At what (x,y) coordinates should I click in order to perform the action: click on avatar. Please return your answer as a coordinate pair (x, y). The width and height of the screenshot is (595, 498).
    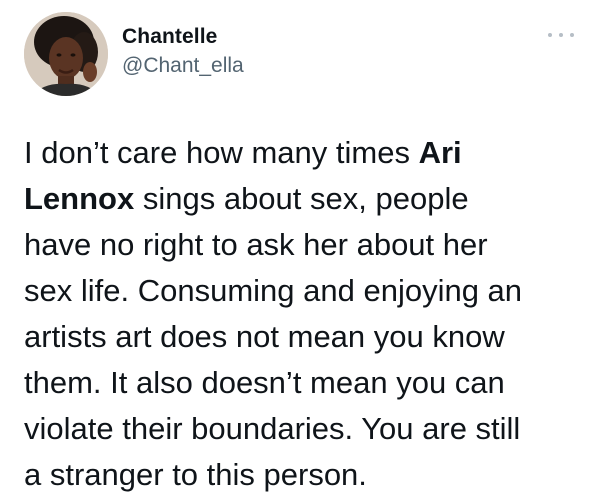
    Looking at the image, I should click on (66, 54).